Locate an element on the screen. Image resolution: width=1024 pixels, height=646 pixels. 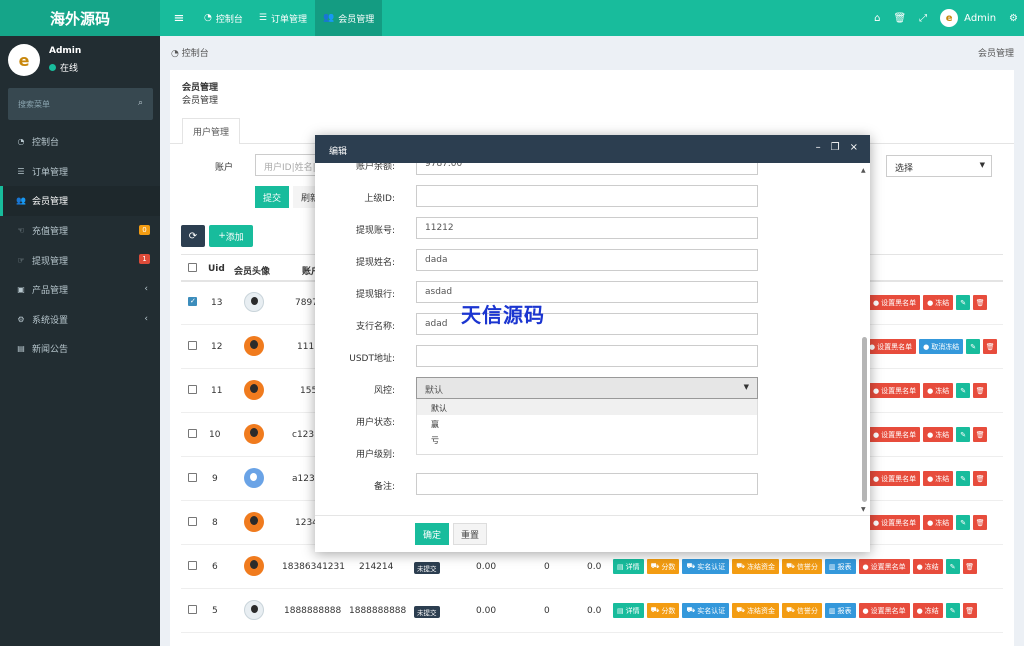
withdraw-account-input: 11212 is located at coordinates (587, 228).